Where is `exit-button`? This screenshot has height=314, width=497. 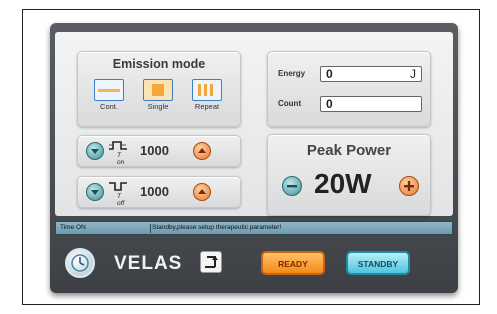 exit-button is located at coordinates (211, 262).